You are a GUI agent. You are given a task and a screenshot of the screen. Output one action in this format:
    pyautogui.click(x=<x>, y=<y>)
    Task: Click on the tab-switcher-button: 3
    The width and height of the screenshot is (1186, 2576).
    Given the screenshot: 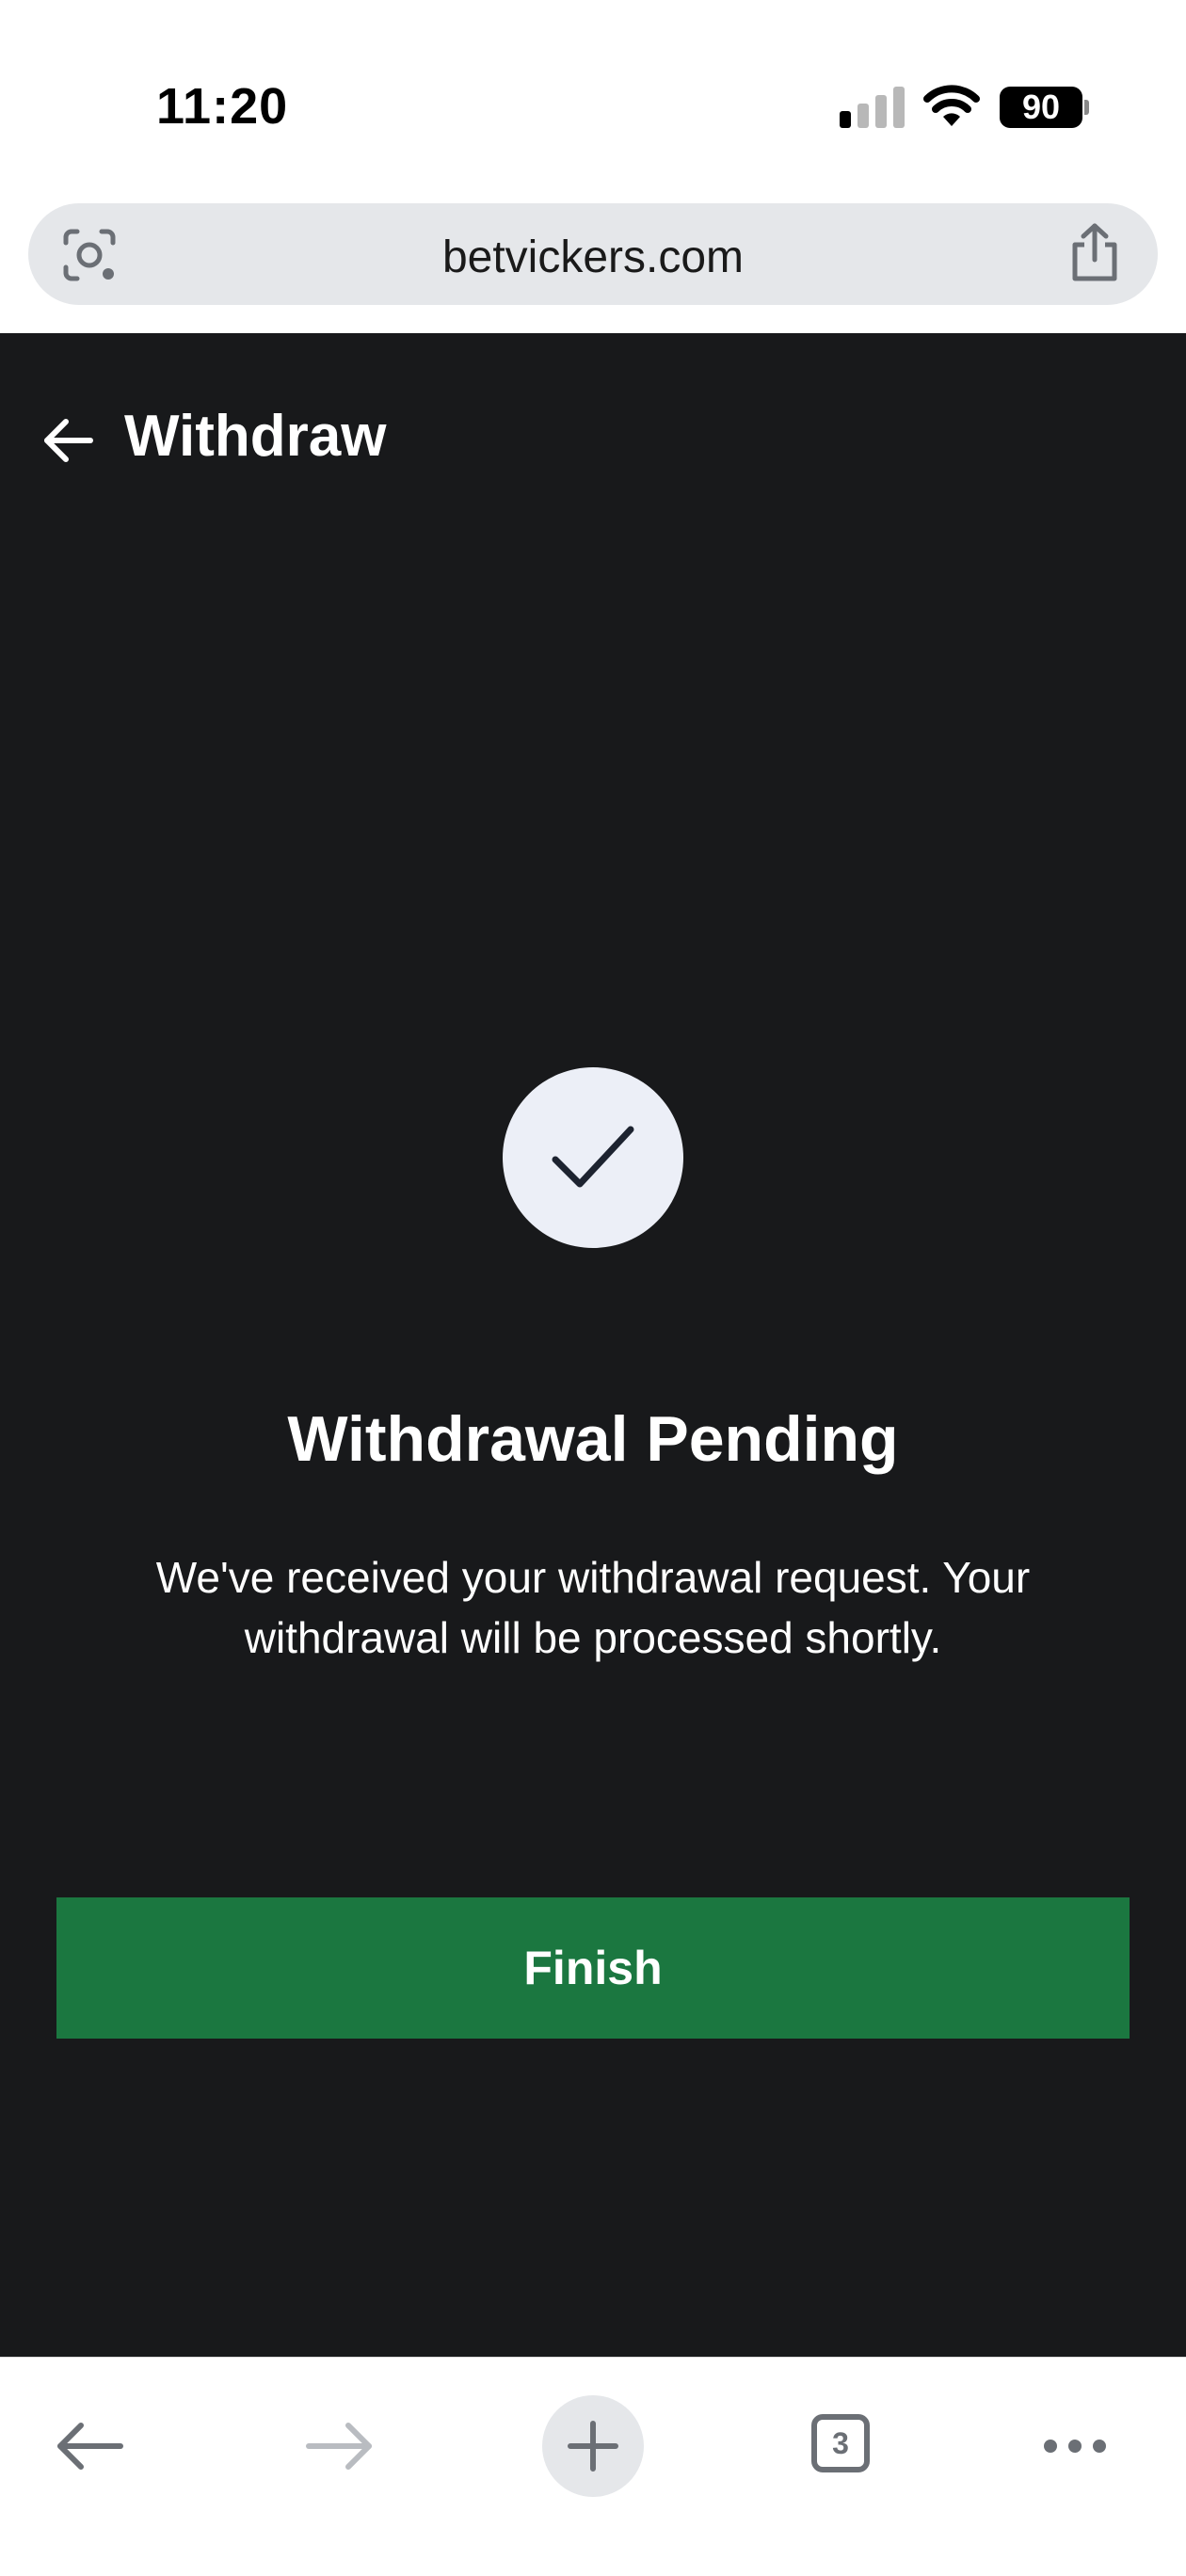 What is the action you would take?
    pyautogui.click(x=840, y=2443)
    